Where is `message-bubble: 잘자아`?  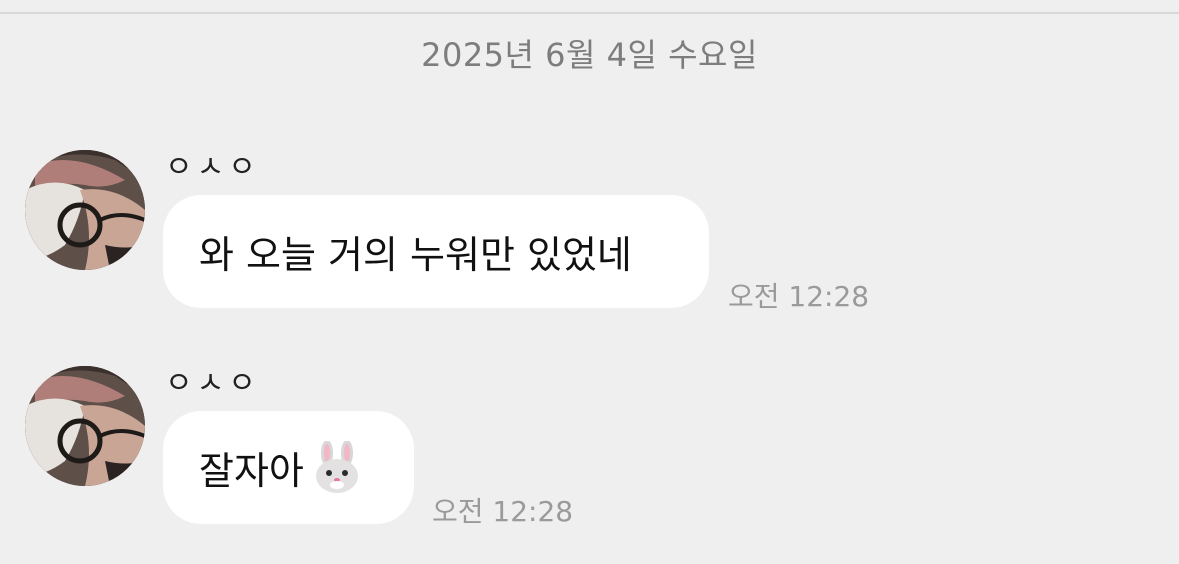 message-bubble: 잘자아 is located at coordinates (288, 467).